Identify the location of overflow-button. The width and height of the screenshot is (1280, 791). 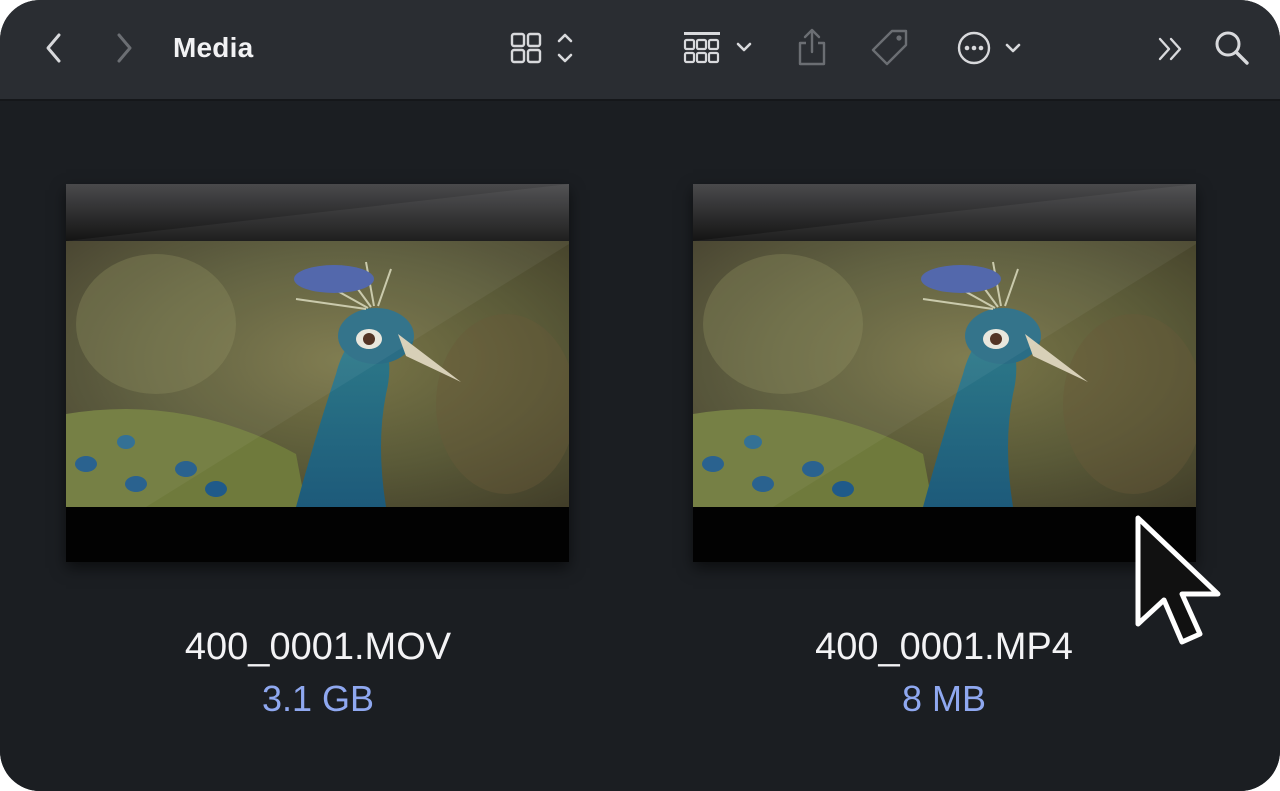
(1171, 49).